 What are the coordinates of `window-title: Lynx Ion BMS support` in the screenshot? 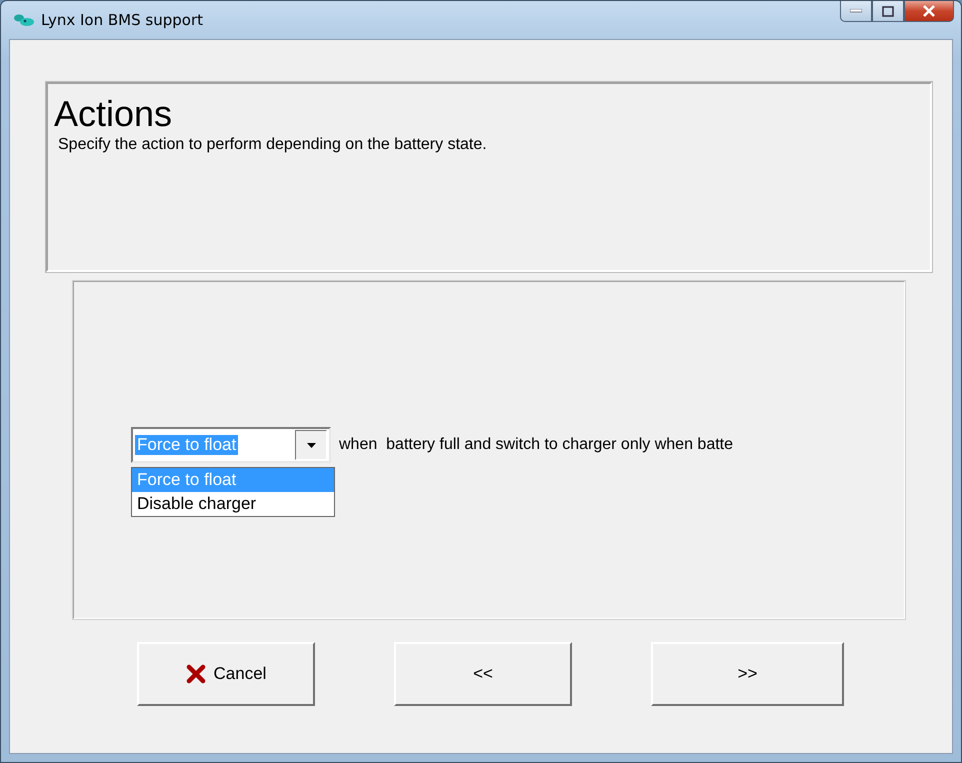 It's located at (122, 20).